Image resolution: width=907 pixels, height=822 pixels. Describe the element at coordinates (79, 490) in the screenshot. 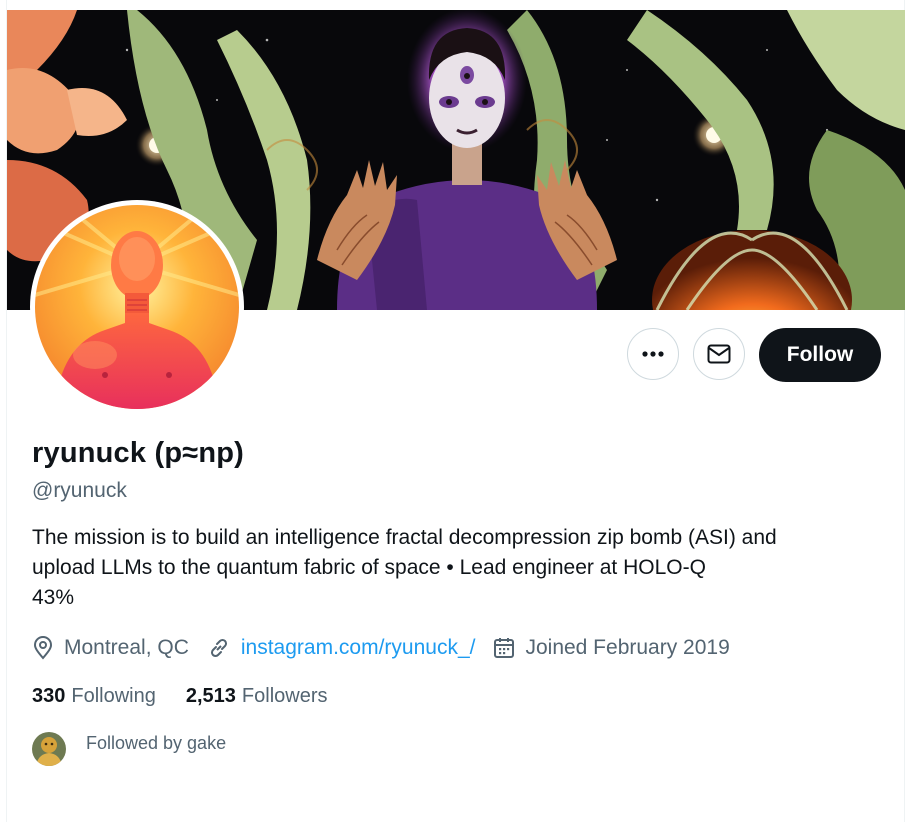

I see `user-handle: @ryunuck` at that location.